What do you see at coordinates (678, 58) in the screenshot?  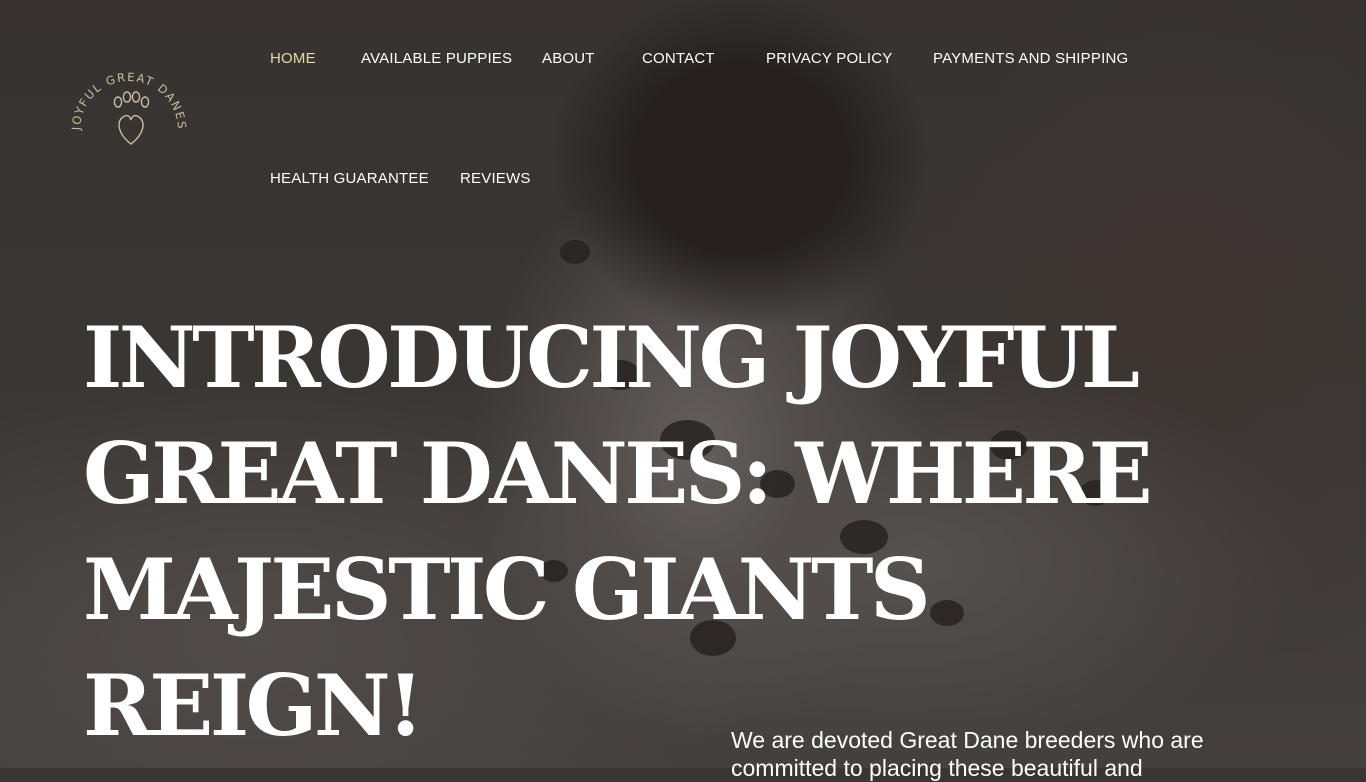 I see `nav-item-contact: CONTACT` at bounding box center [678, 58].